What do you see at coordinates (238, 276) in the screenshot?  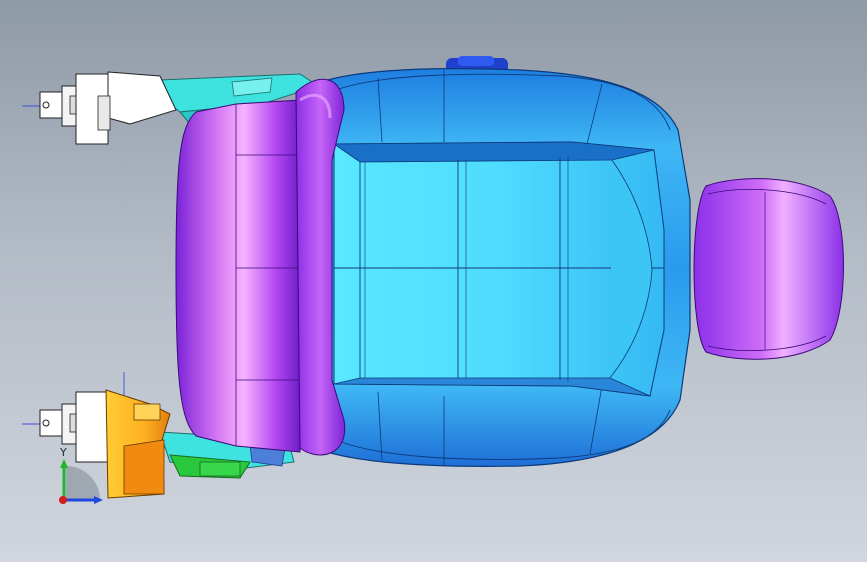 I see `seat-side-frame` at bounding box center [238, 276].